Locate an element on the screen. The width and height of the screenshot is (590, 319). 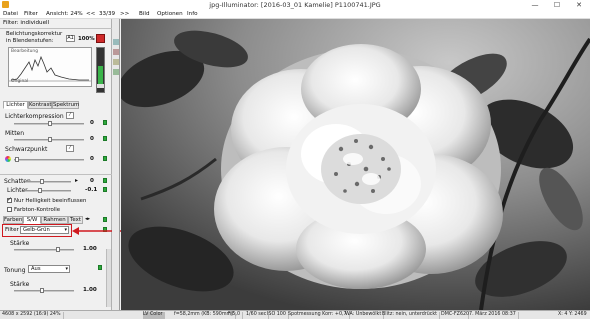
staerke2-slider is located at coordinates (44, 291).